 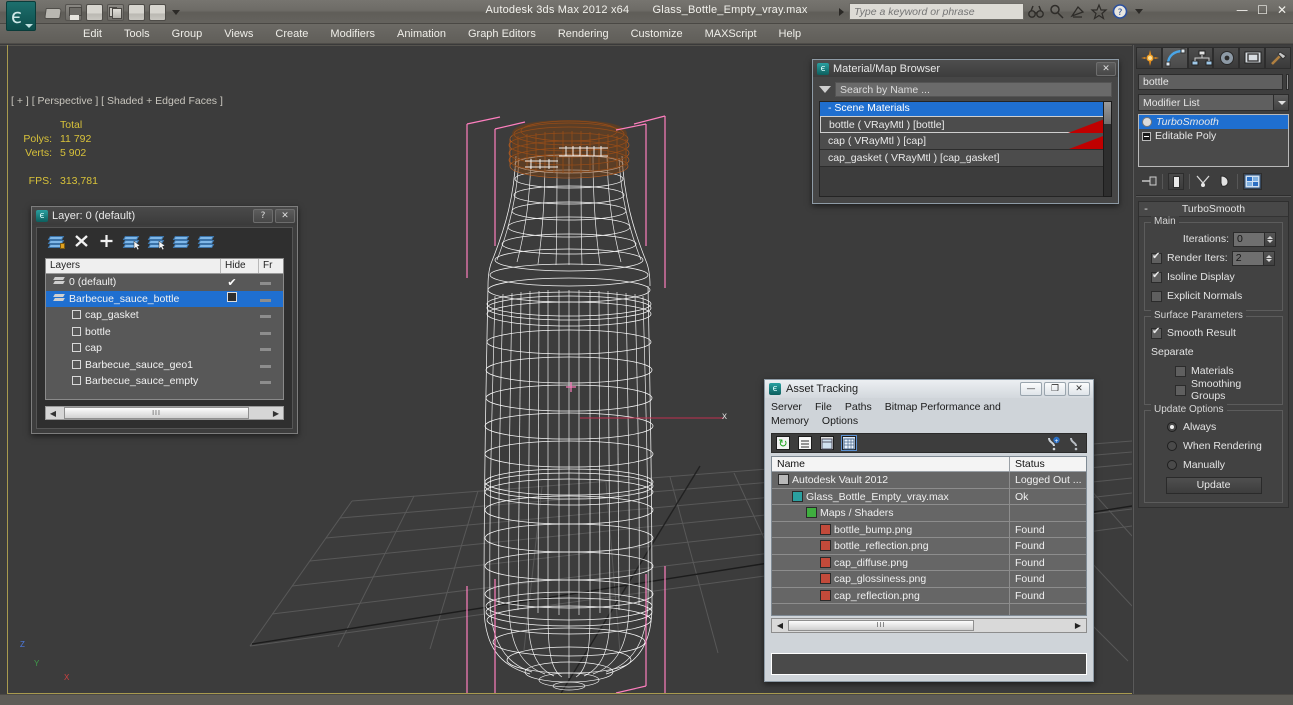 I want to click on asset-tracking-status-field, so click(x=929, y=664).